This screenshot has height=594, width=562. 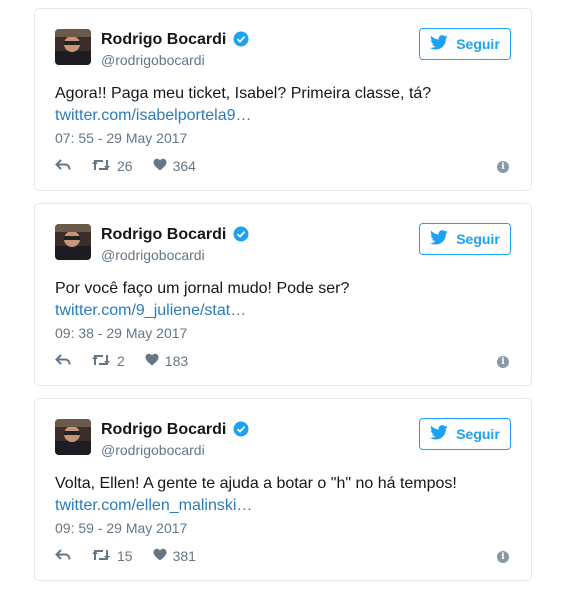 I want to click on like-button: 381, so click(x=174, y=556).